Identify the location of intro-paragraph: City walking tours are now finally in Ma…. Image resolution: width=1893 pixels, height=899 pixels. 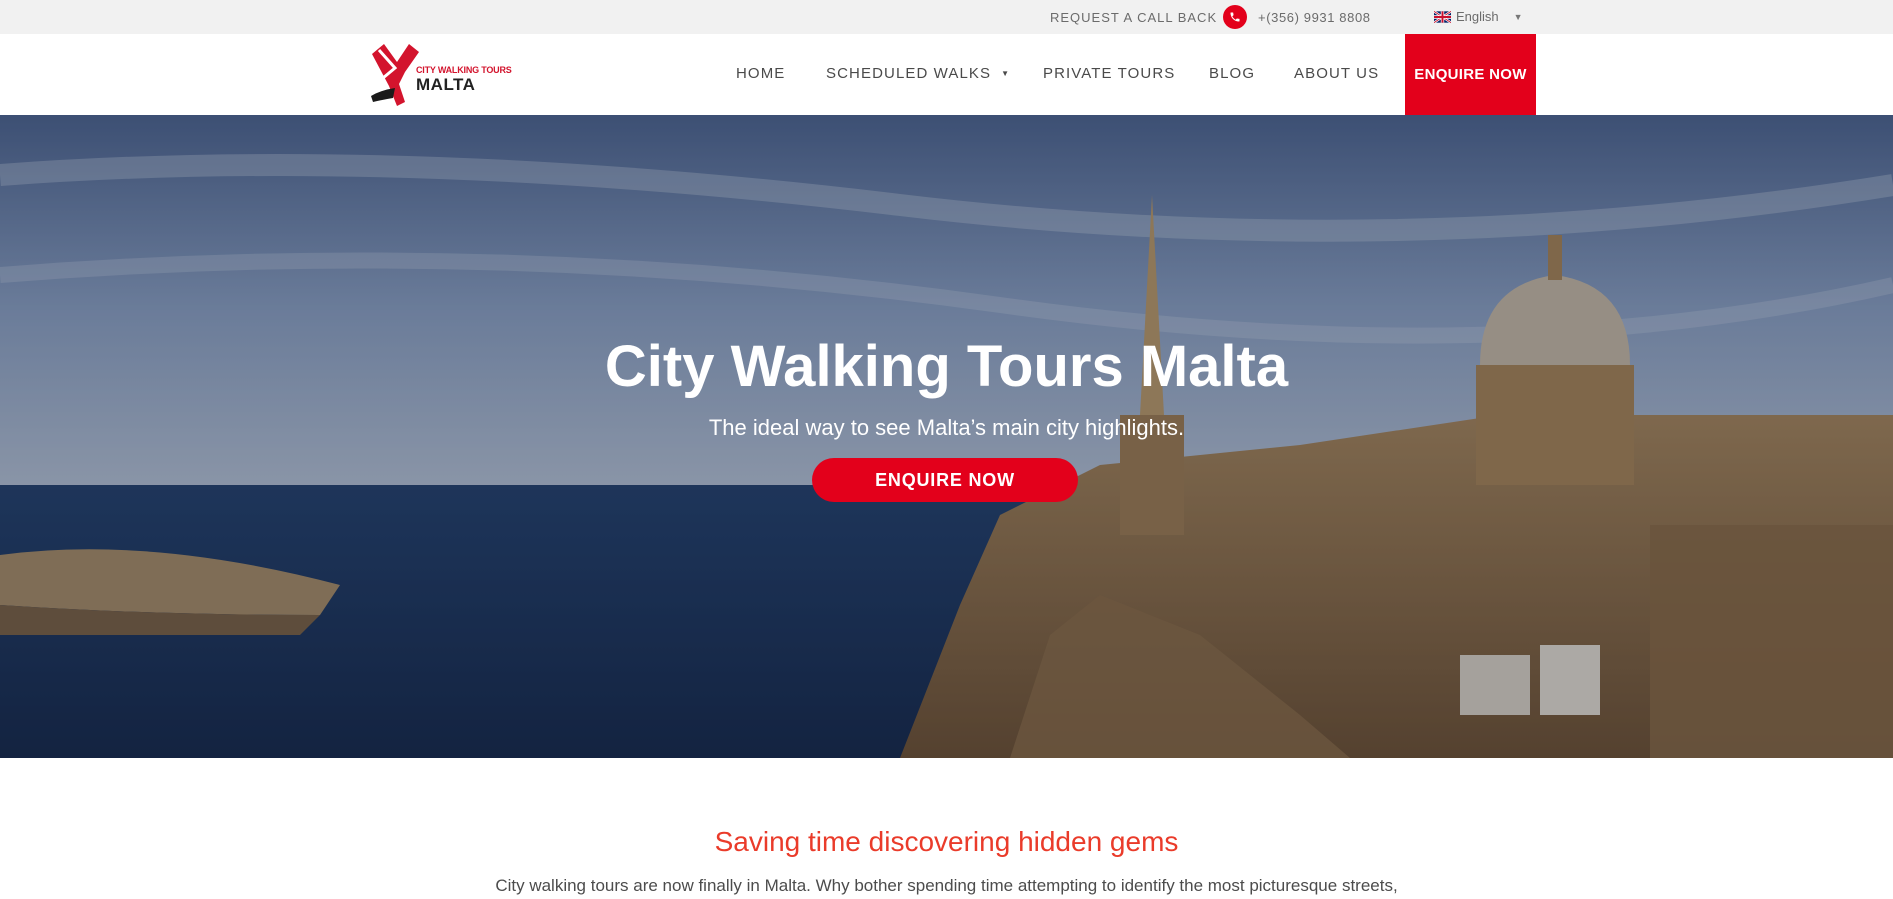
(946, 885).